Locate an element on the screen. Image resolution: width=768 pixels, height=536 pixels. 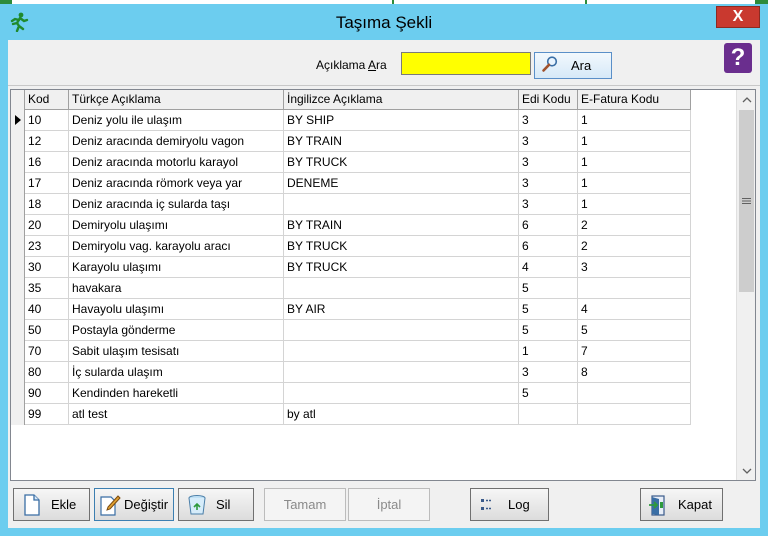
kapat-button: Kapat is located at coordinates (681, 504).